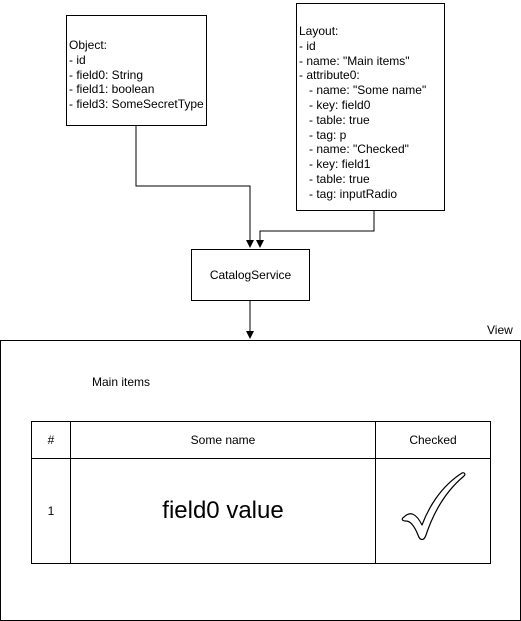 The image size is (521, 621). I want to click on catalog-service-label: CatalogService, so click(250, 275).